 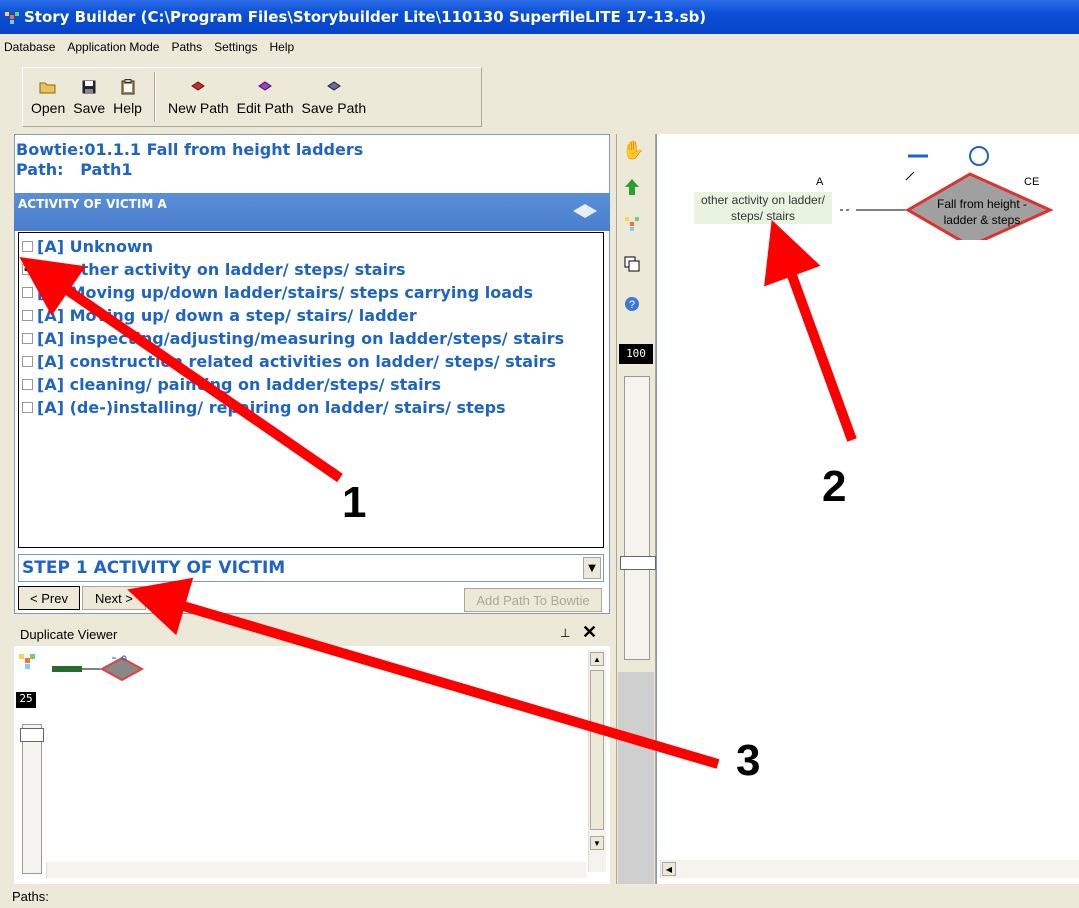 What do you see at coordinates (834, 486) in the screenshot?
I see `annotation-label-2: 2` at bounding box center [834, 486].